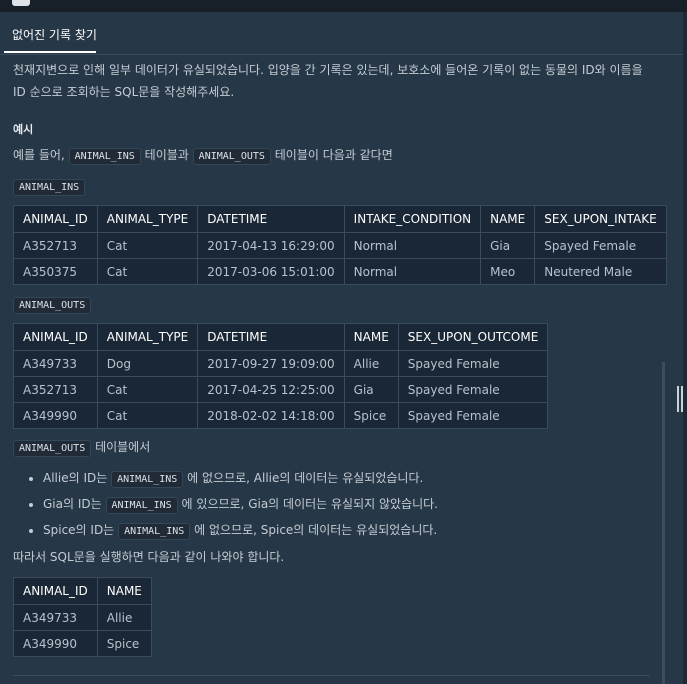 The width and height of the screenshot is (687, 684). I want to click on resize-handle-icon, so click(680, 399).